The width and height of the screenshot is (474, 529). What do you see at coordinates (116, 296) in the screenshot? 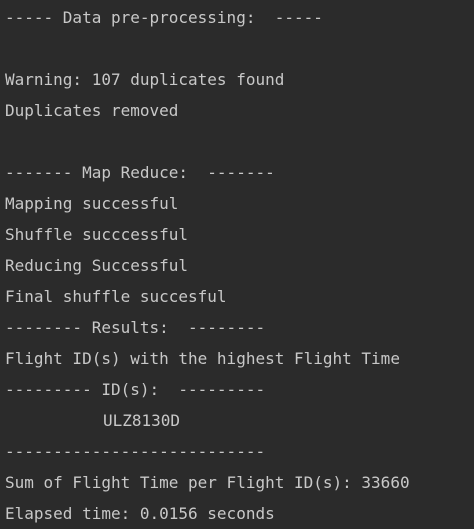
I see `console-line-final-shuffle: Final shuffle succesful` at bounding box center [116, 296].